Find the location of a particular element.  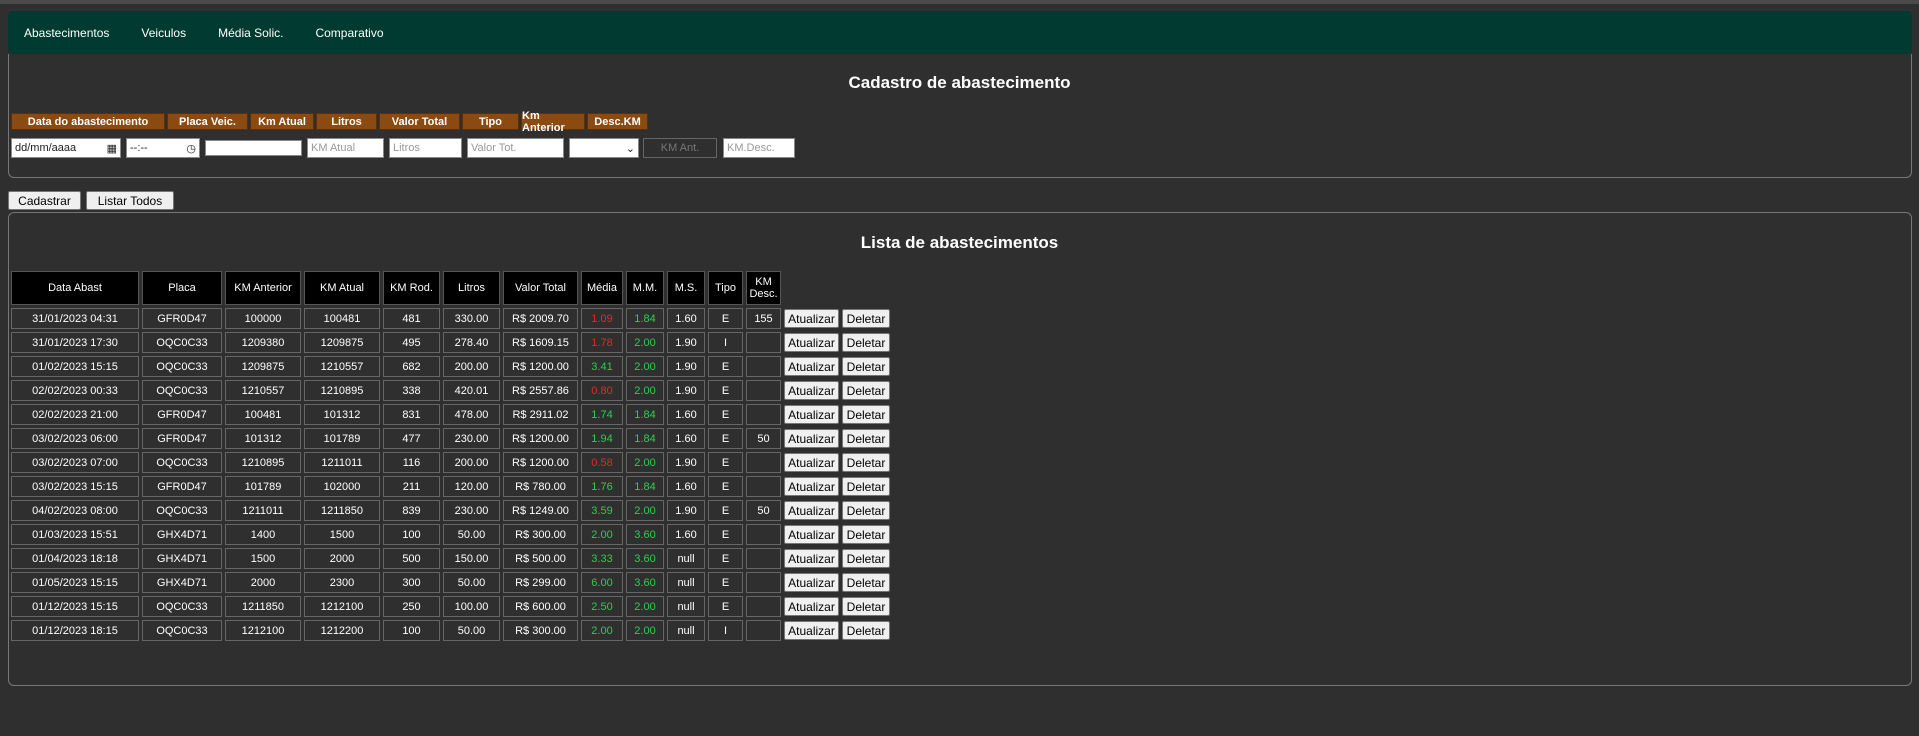

km-atual-input: KM Atual is located at coordinates (345, 148).